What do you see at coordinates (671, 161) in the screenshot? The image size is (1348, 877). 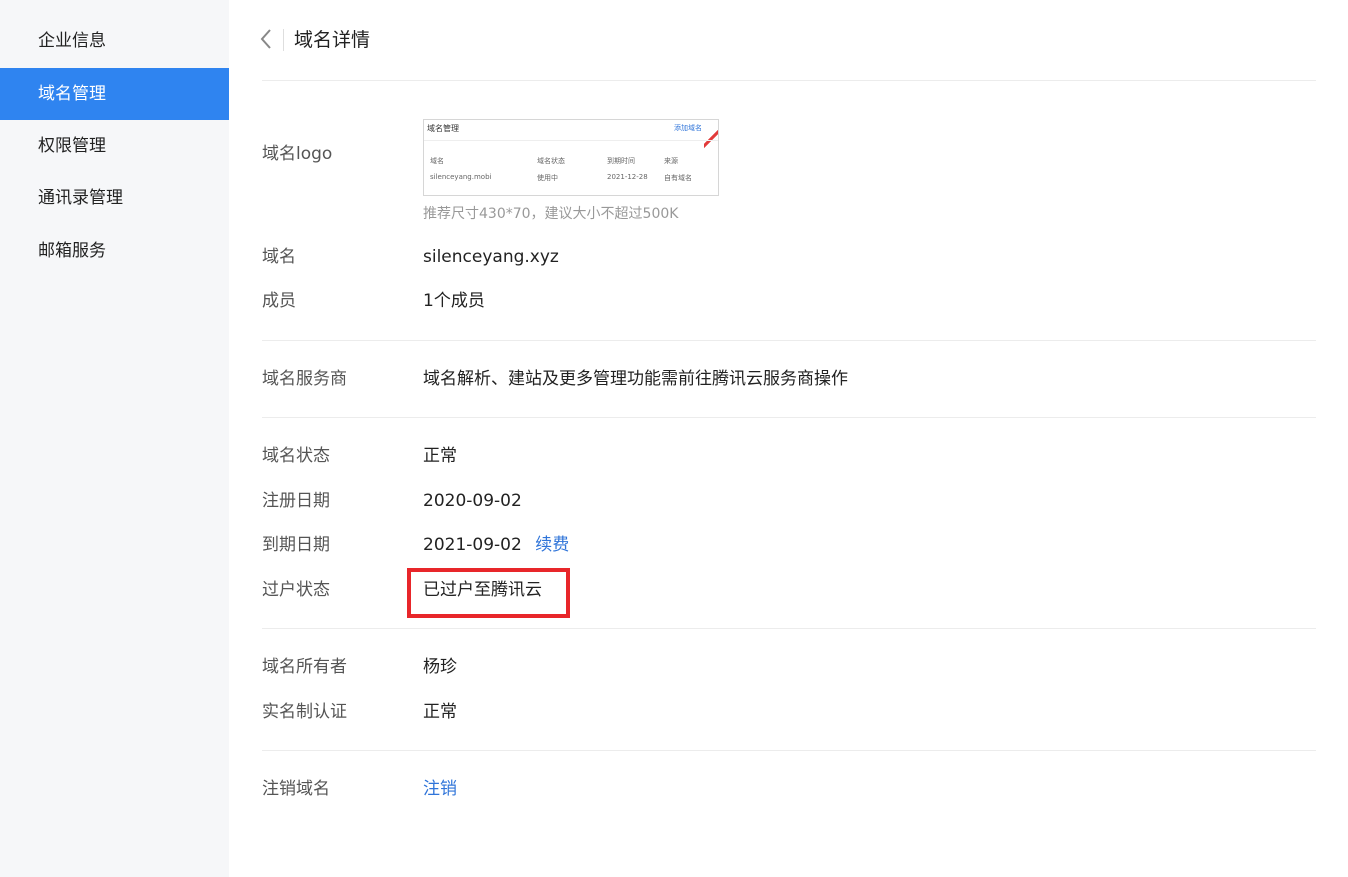 I see `logo-thumb-col: 来源` at bounding box center [671, 161].